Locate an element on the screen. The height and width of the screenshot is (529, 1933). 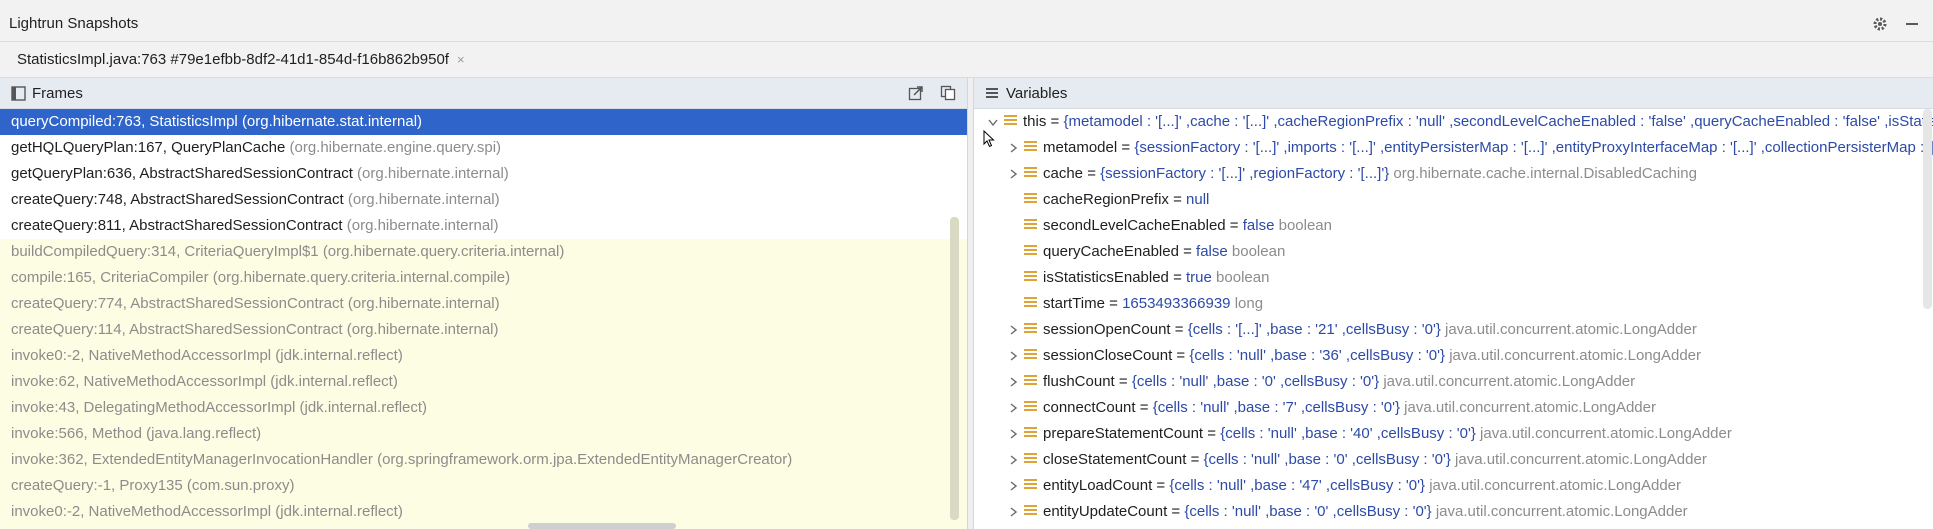
variable-name: closeStatementCount is located at coordinates (1115, 459).